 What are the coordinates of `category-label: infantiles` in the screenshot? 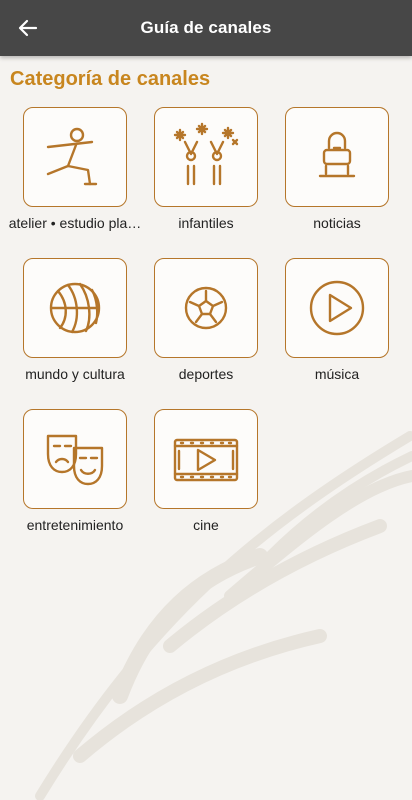 It's located at (206, 223).